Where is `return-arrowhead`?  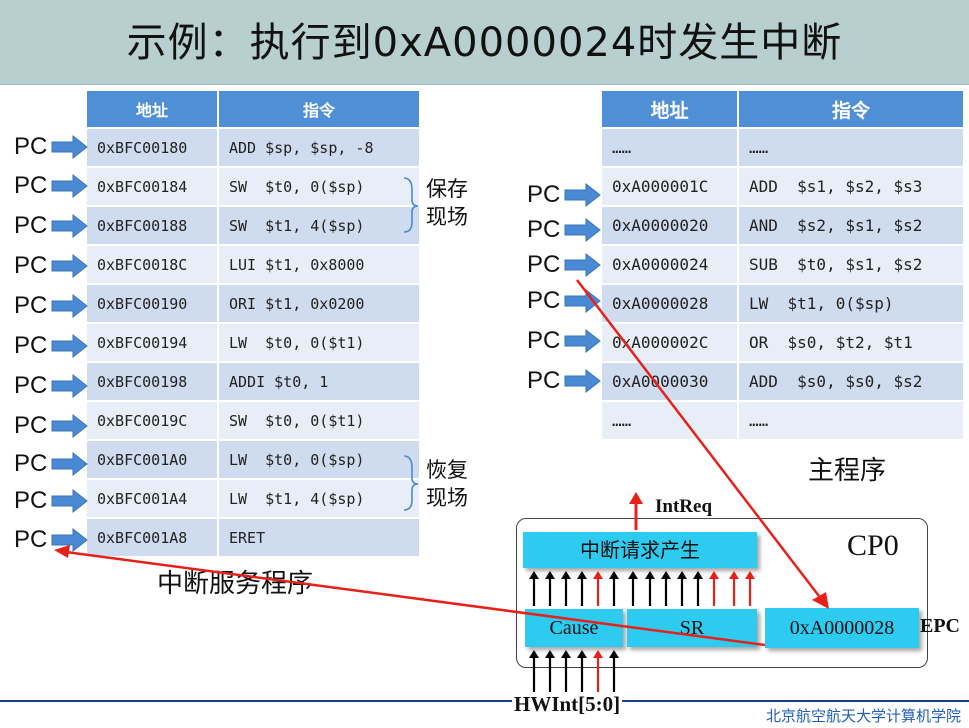 return-arrowhead is located at coordinates (62, 551).